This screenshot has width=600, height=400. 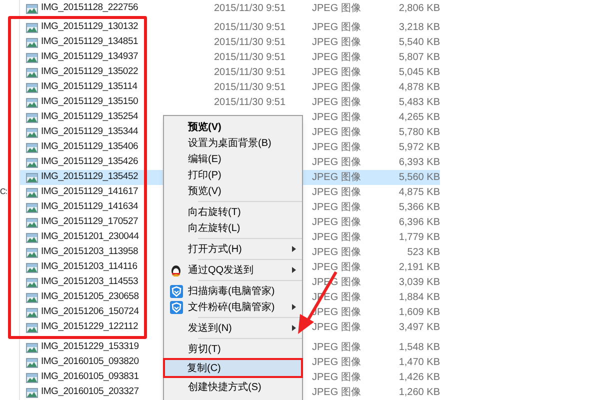 What do you see at coordinates (419, 118) in the screenshot?
I see `file-size: 4,265 KB` at bounding box center [419, 118].